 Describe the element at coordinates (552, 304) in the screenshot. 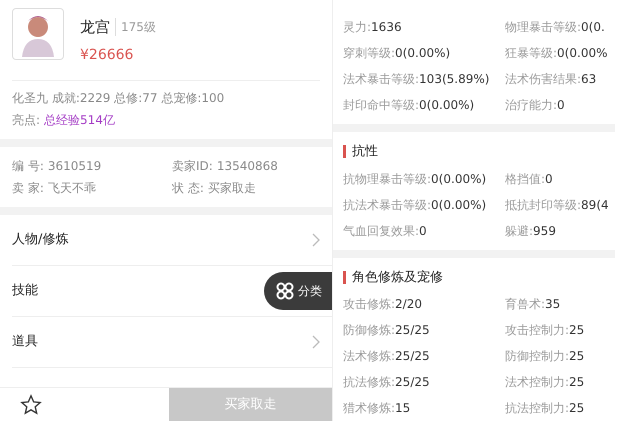

I see `stat-value: 35` at that location.